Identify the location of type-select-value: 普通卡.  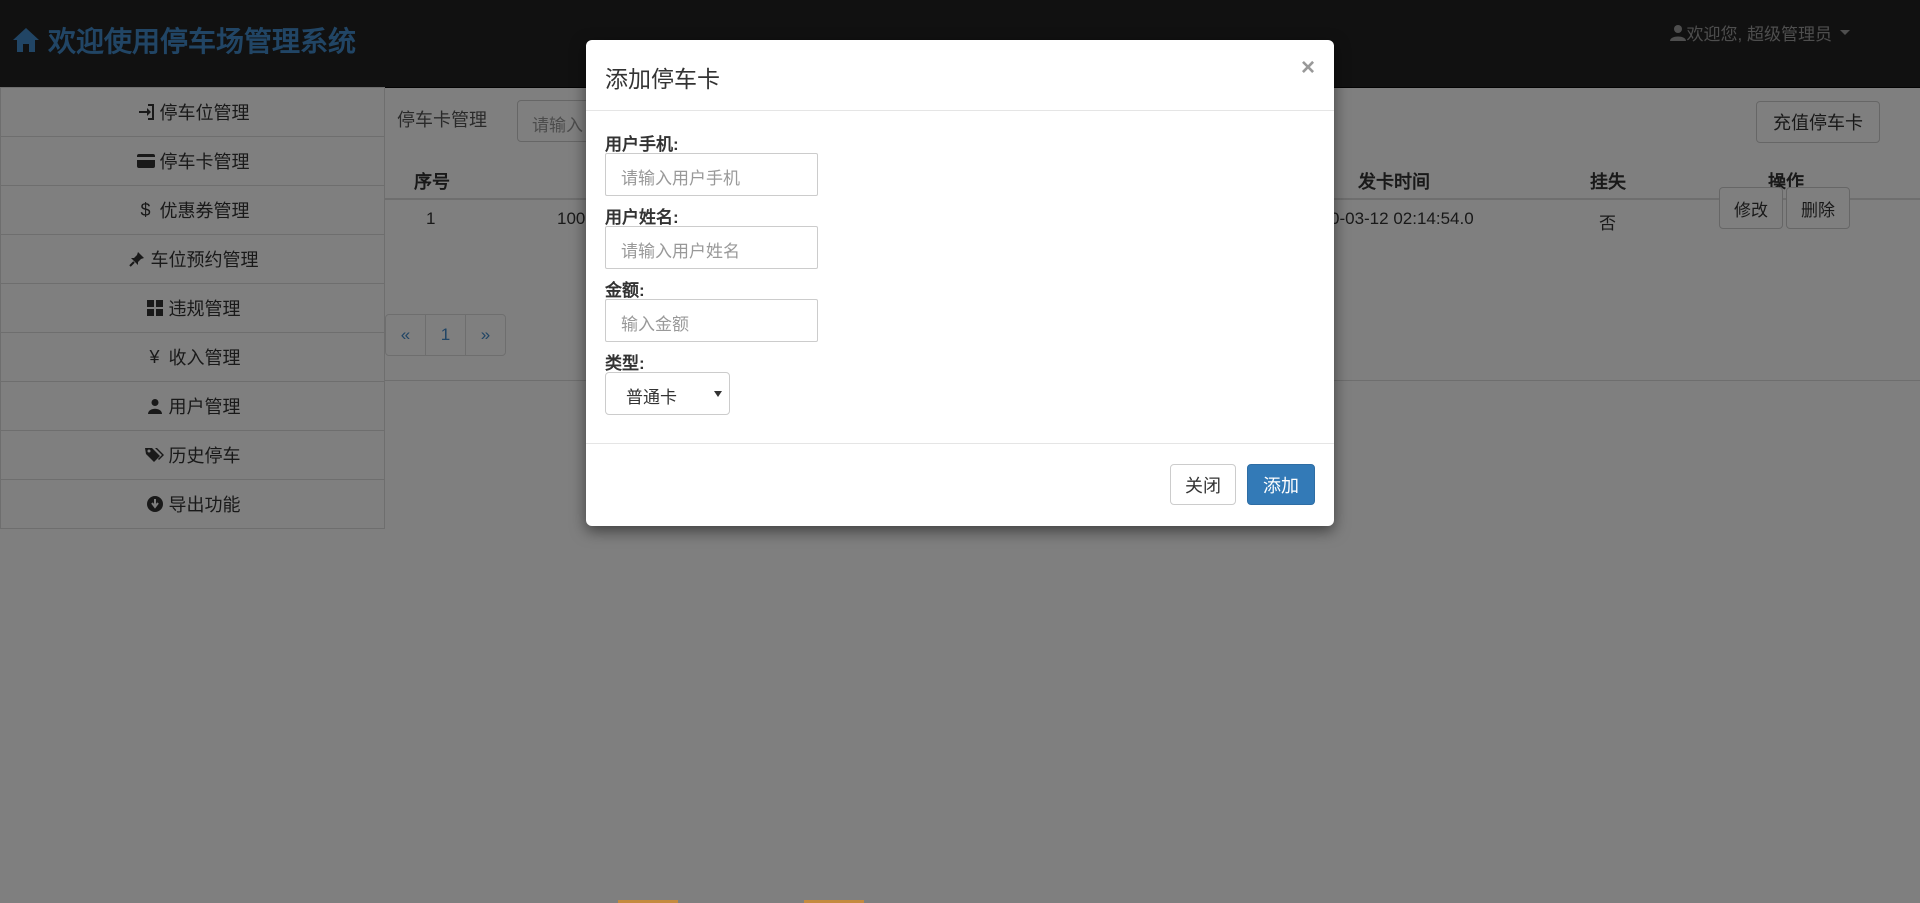
(651, 397).